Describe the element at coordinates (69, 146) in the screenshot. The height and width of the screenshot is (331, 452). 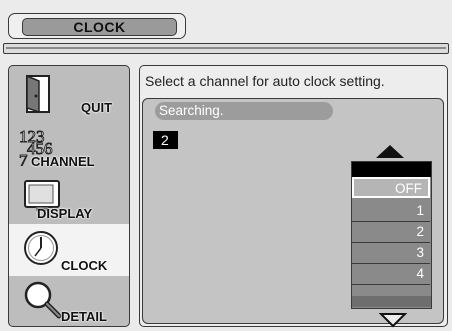
I see `sidebar-item-channel: 123 456 7 CHANNEL` at that location.